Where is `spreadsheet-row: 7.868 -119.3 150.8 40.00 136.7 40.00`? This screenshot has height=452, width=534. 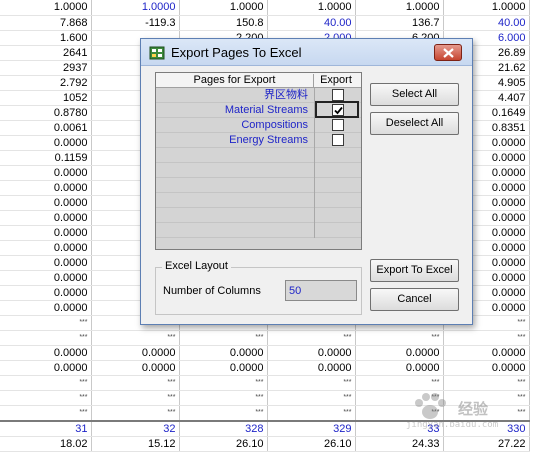 spreadsheet-row: 7.868 -119.3 150.8 40.00 136.7 40.00 is located at coordinates (265, 23).